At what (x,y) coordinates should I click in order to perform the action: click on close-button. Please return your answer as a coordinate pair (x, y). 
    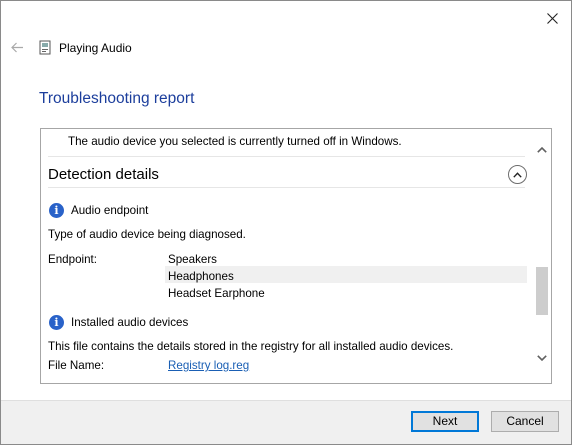
    Looking at the image, I should click on (552, 18).